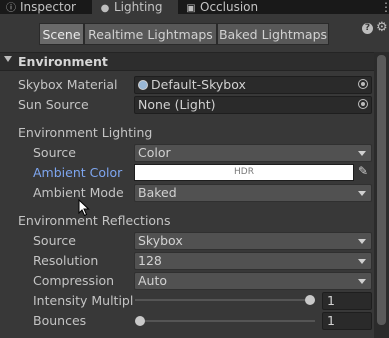 Image resolution: width=389 pixels, height=338 pixels. Describe the element at coordinates (68, 84) in the screenshot. I see `skybox-material-label: Skybox Material` at that location.